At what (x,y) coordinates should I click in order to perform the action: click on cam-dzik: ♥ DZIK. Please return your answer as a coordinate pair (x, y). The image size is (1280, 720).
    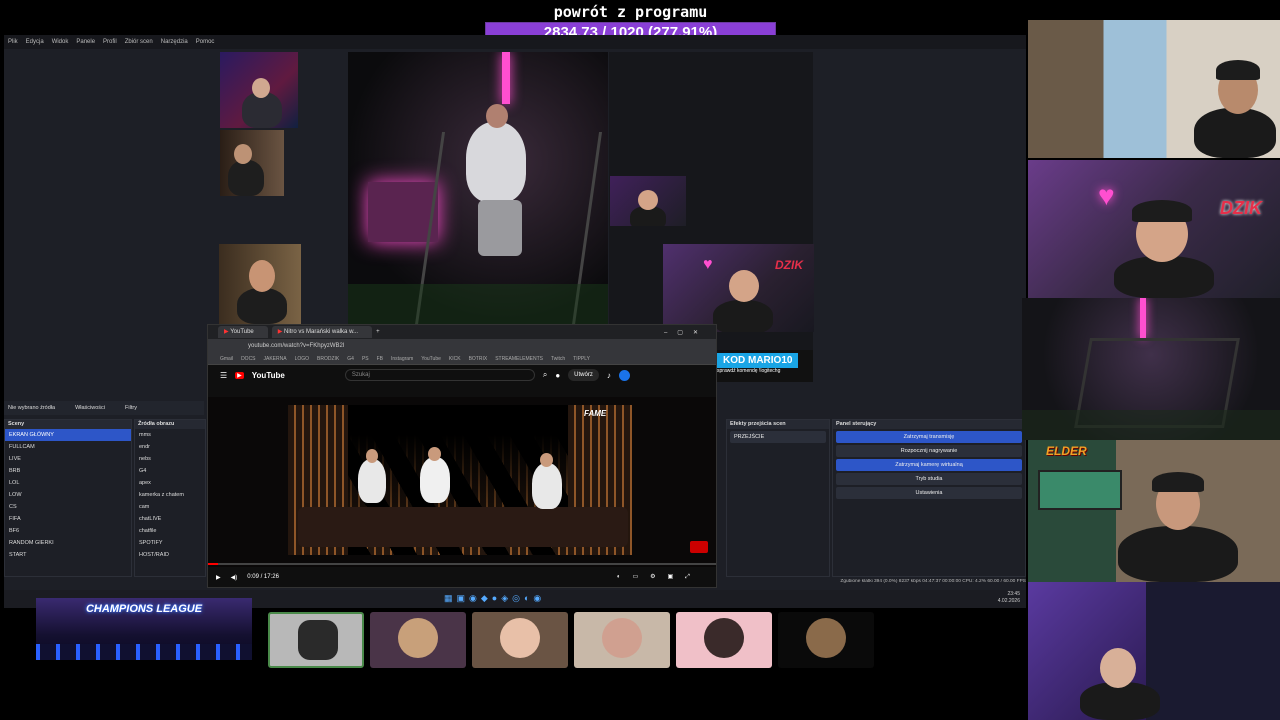
    Looking at the image, I should click on (1154, 229).